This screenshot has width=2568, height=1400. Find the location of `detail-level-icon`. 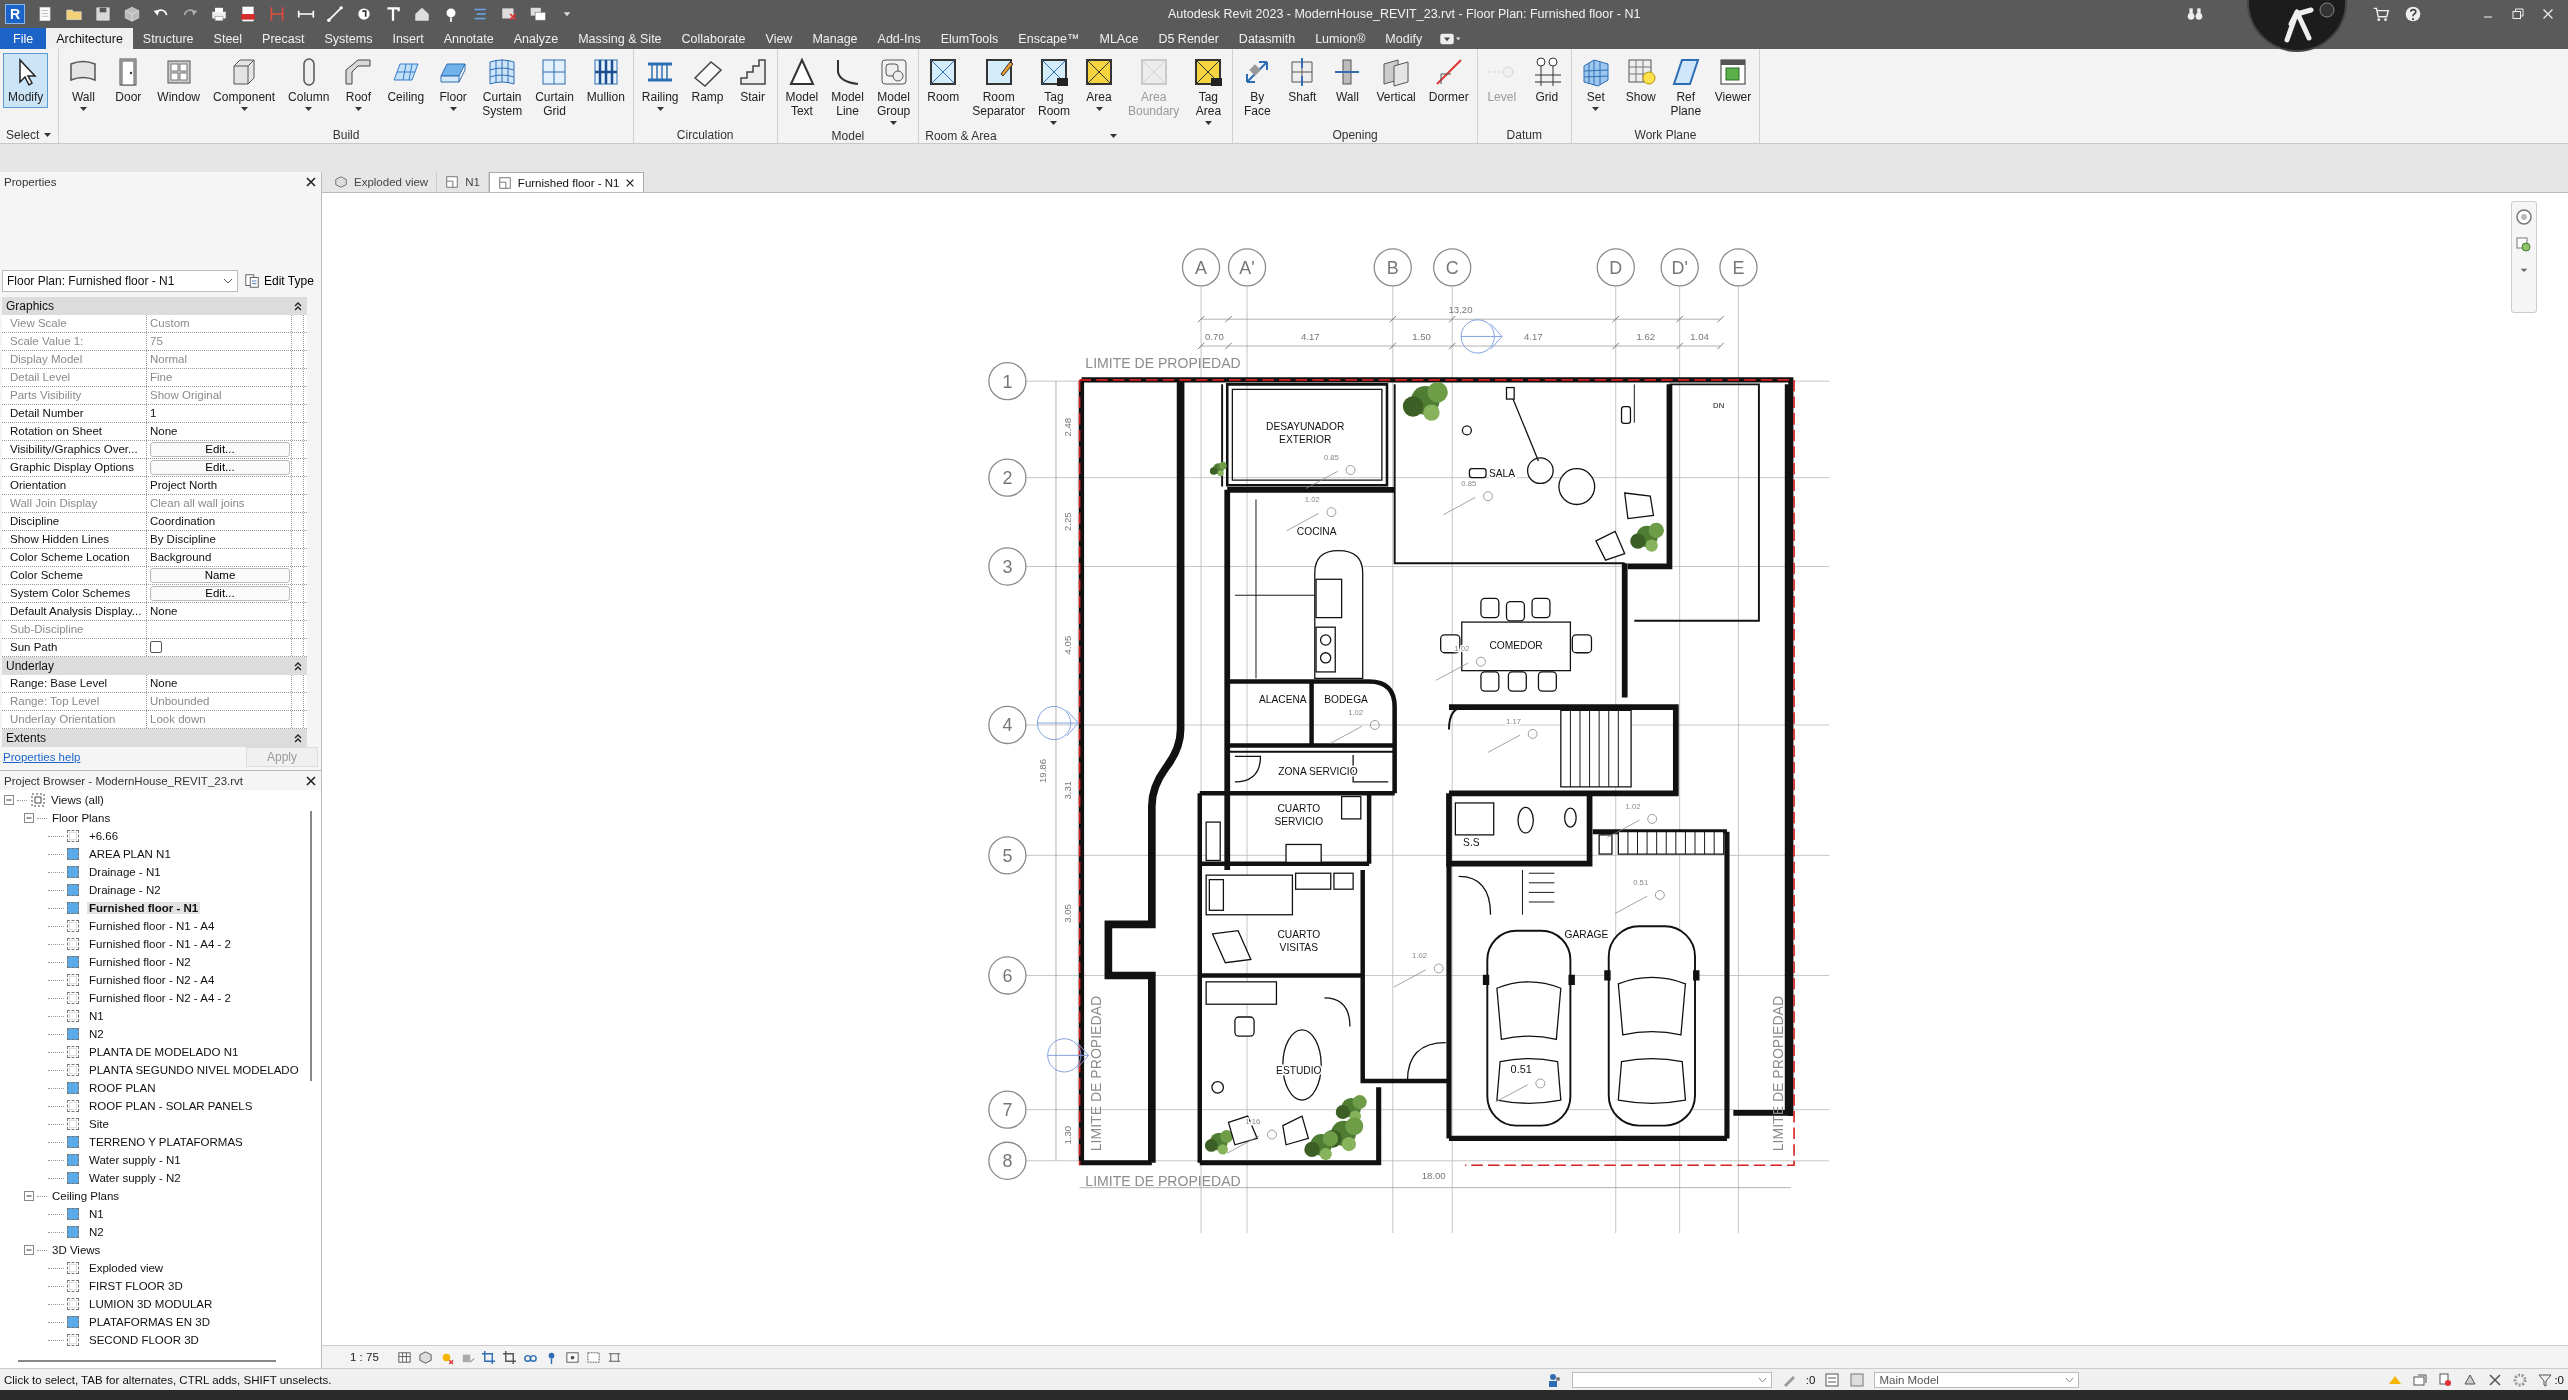

detail-level-icon is located at coordinates (404, 1357).